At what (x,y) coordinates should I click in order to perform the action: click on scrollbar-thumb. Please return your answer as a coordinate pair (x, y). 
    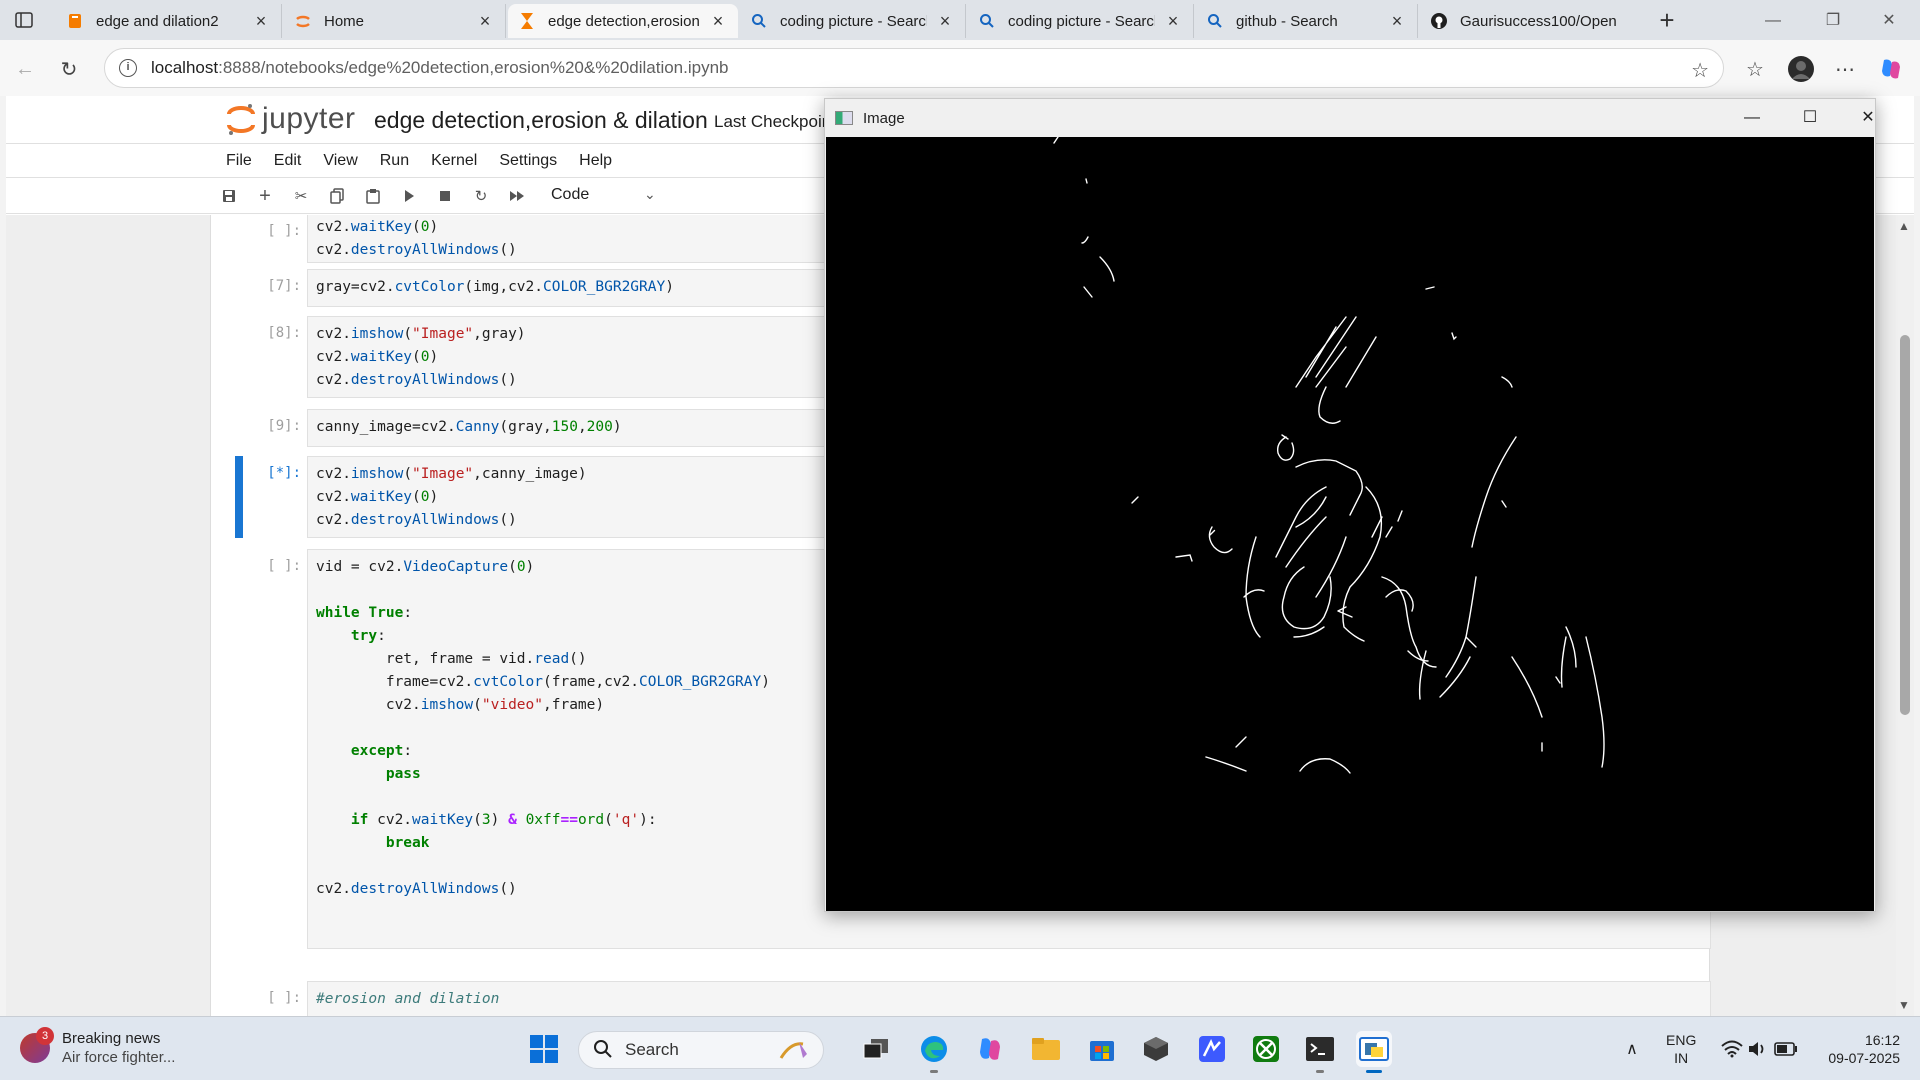
    Looking at the image, I should click on (1905, 525).